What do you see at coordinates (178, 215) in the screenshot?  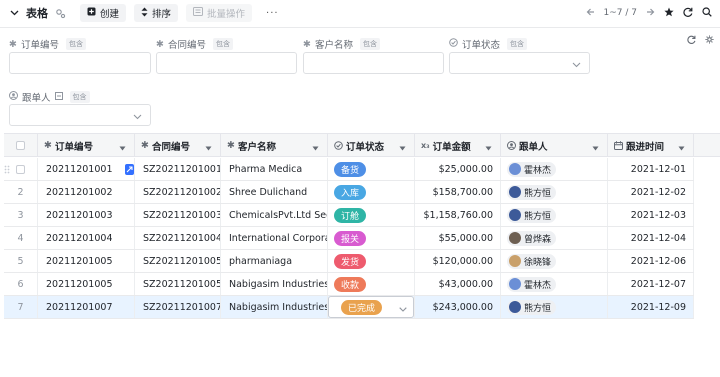 I see `cell-contract: SZ20211201003` at bounding box center [178, 215].